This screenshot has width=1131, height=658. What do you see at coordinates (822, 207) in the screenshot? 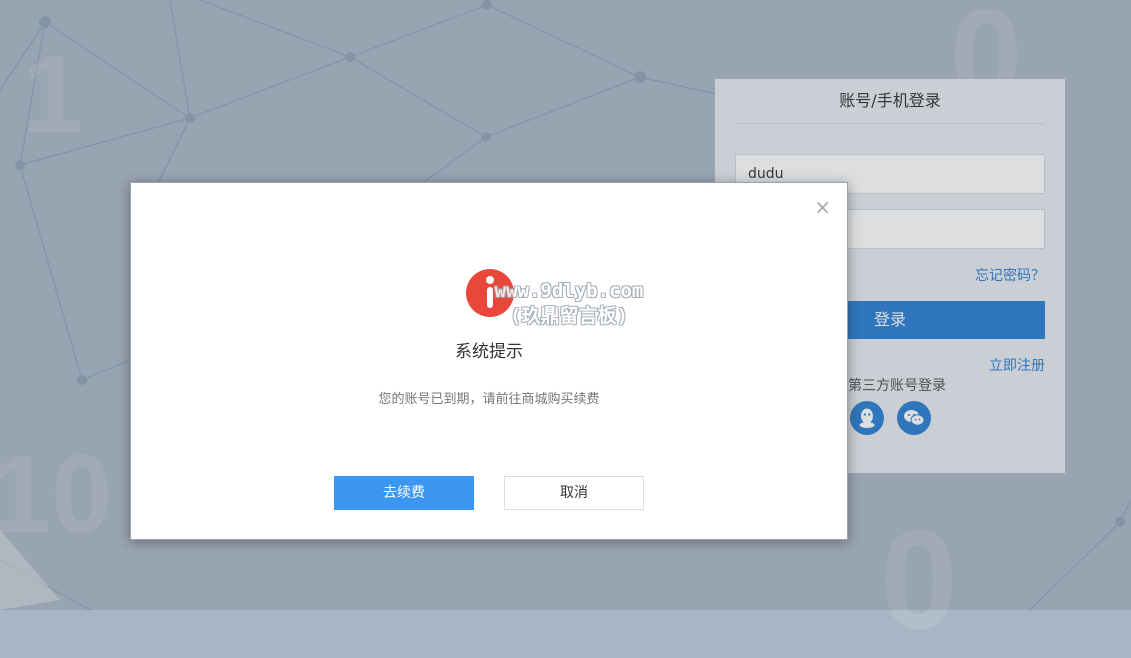
I see `close-icon: ×` at bounding box center [822, 207].